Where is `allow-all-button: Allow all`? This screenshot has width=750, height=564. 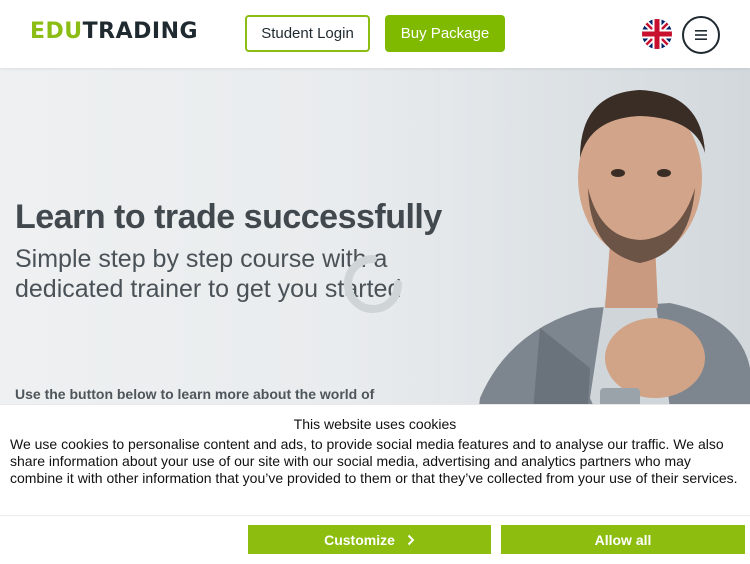 allow-all-button: Allow all is located at coordinates (623, 539).